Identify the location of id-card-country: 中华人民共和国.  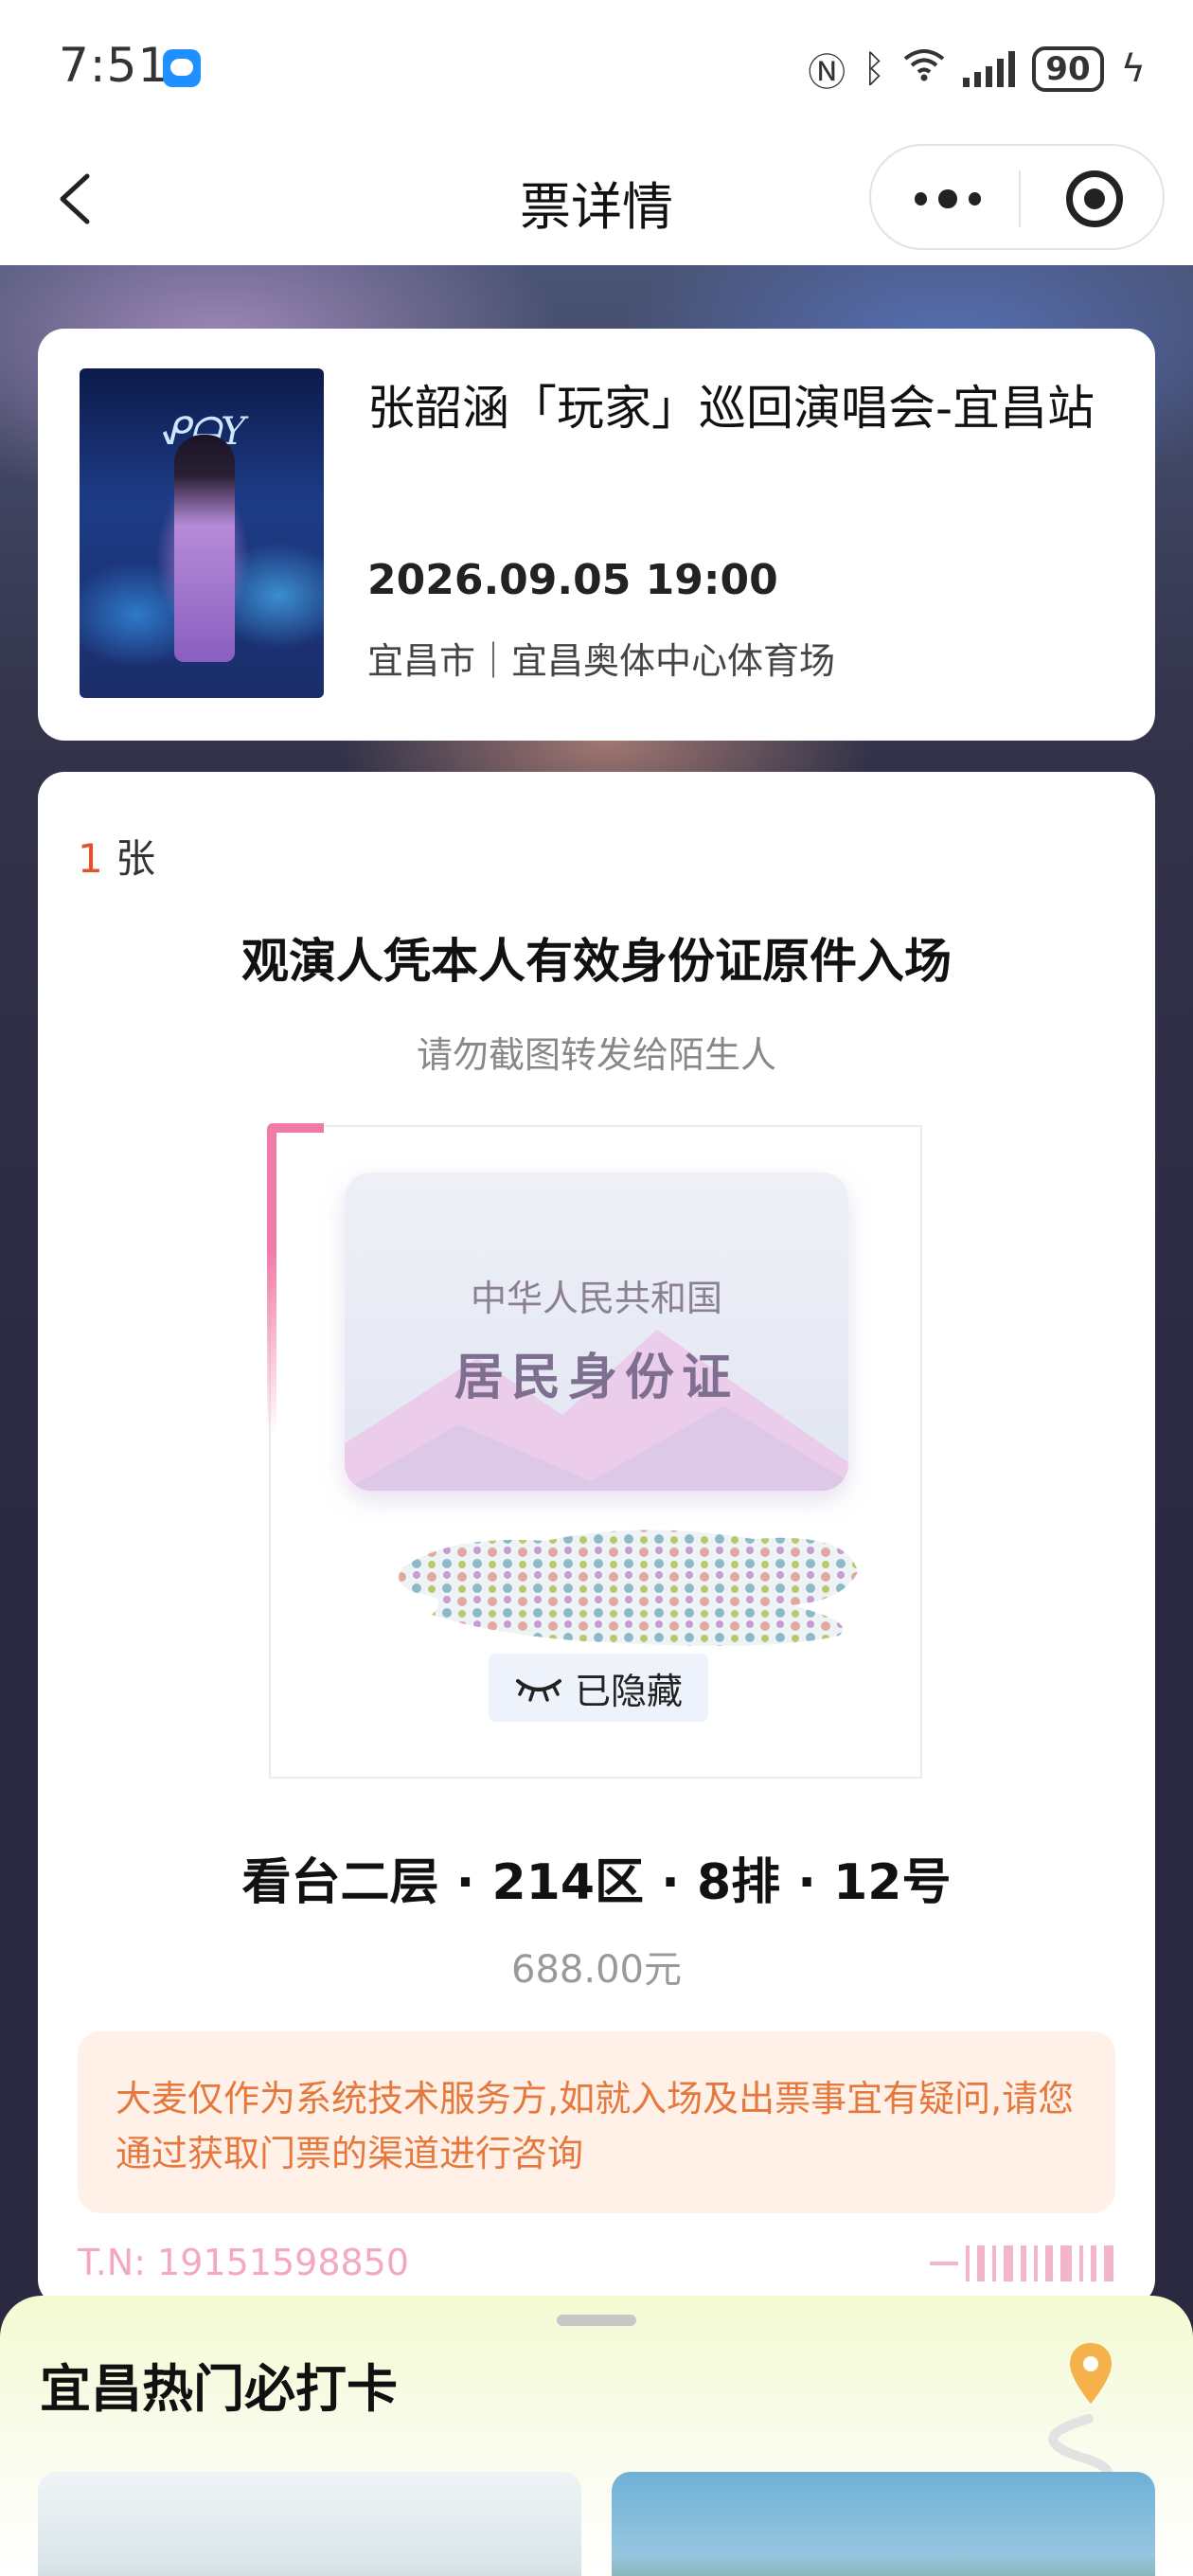
(596, 1298).